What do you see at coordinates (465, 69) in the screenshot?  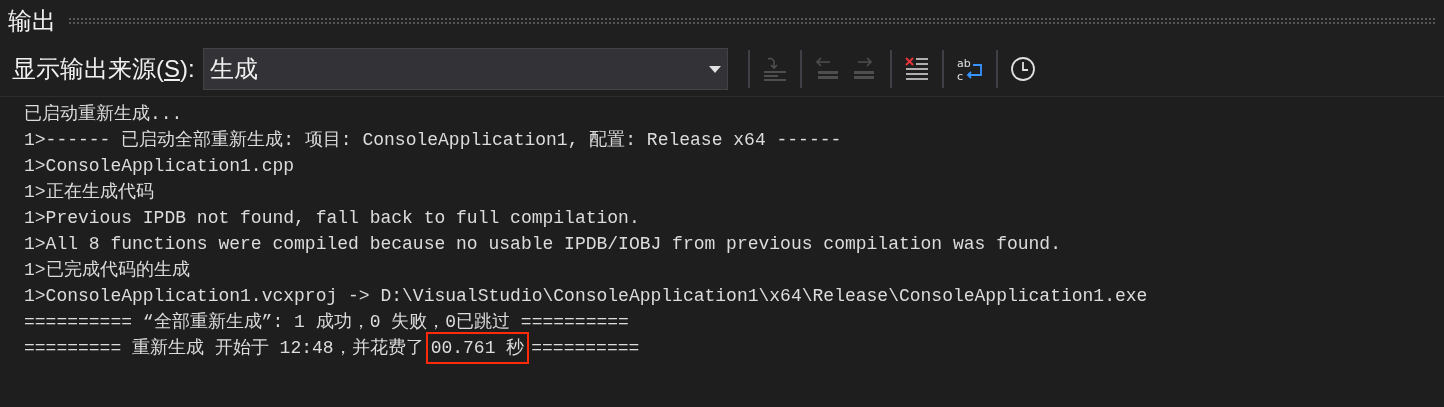 I see `source-dropdown: 生成` at bounding box center [465, 69].